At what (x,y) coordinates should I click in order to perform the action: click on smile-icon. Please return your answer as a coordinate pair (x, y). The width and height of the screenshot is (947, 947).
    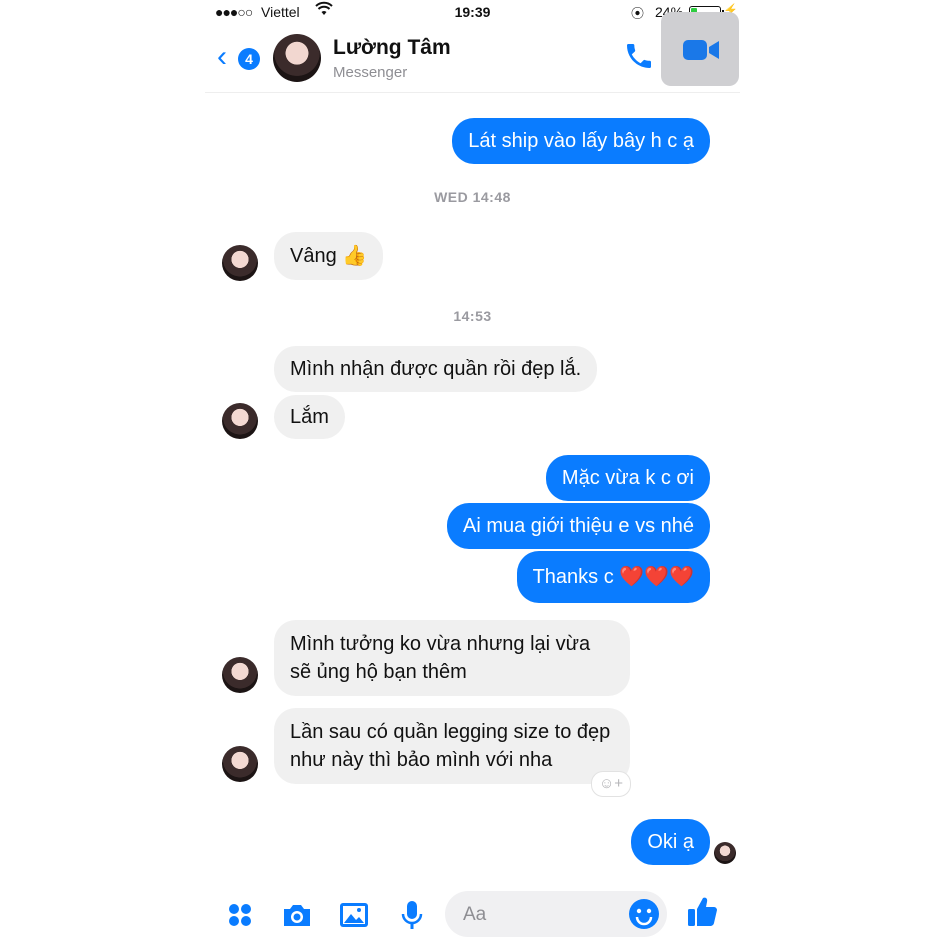
    Looking at the image, I should click on (644, 914).